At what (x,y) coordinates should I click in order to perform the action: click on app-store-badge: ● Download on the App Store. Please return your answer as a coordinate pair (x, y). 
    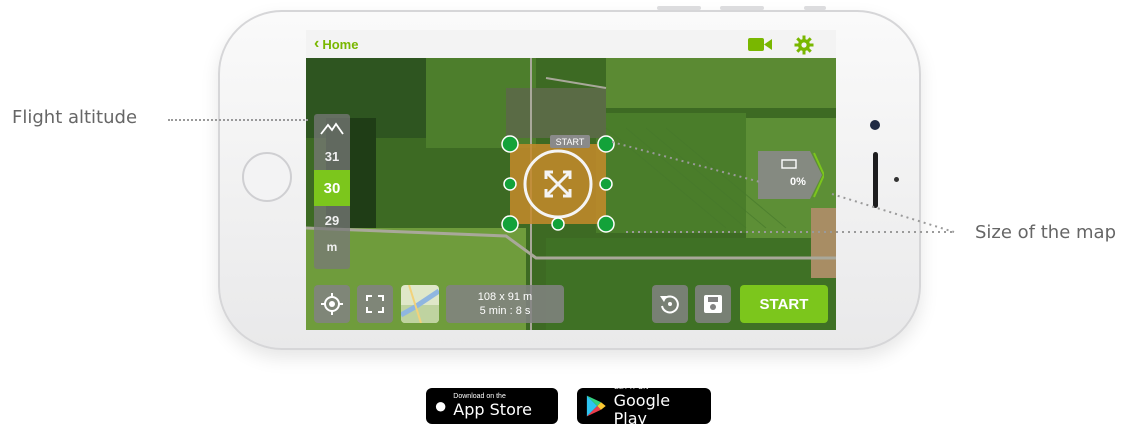
    Looking at the image, I should click on (492, 406).